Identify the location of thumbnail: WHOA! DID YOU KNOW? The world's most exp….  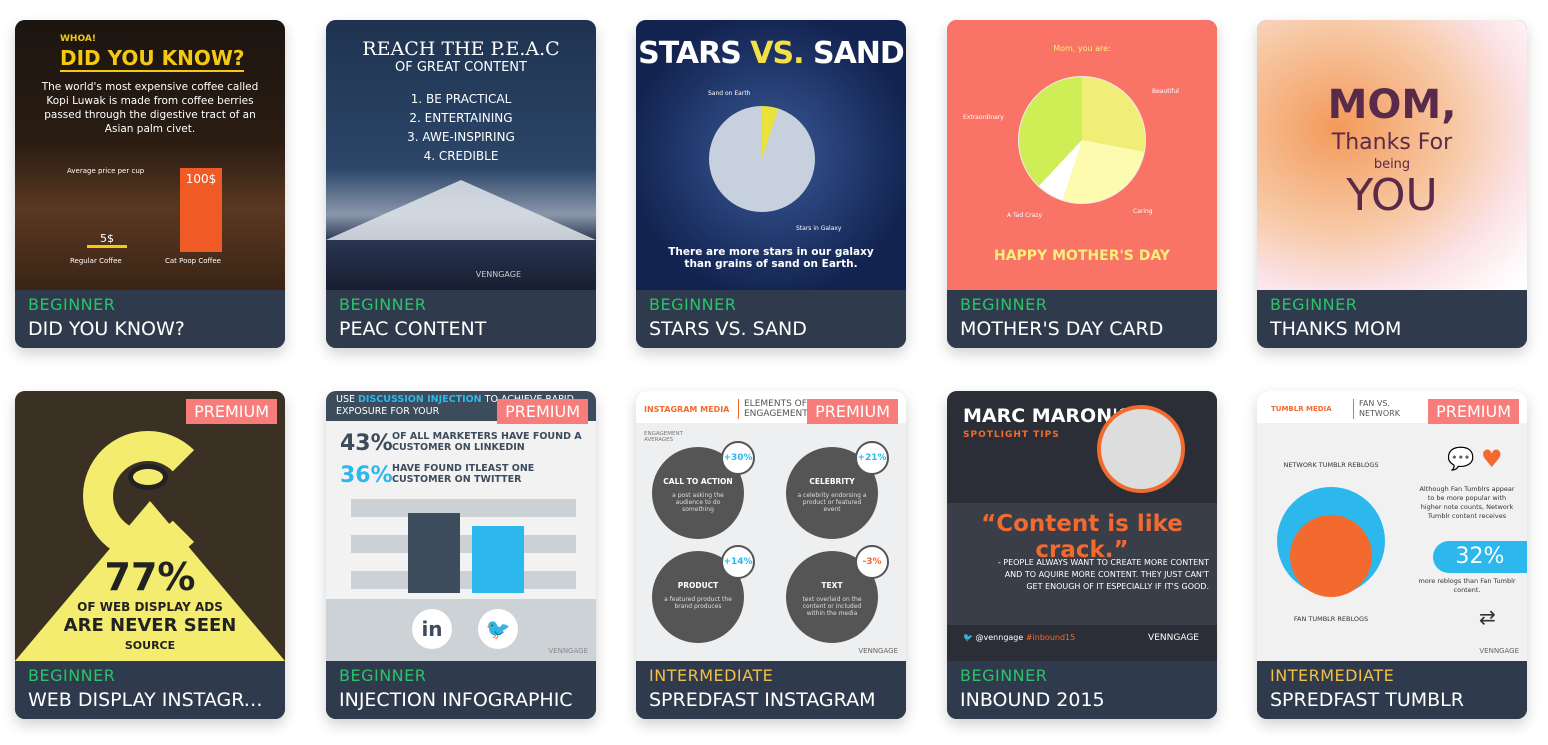
(150, 155).